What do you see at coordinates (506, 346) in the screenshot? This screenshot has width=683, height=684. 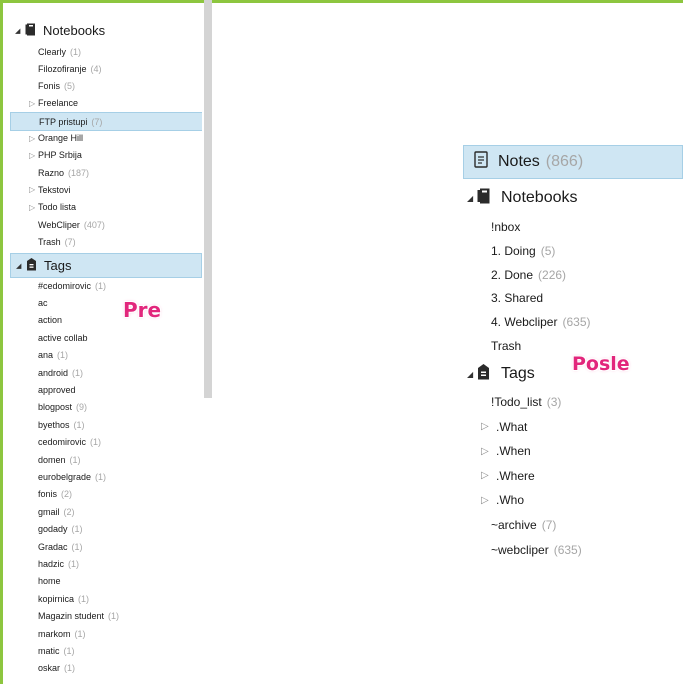 I see `after-notebook-label: Trash` at bounding box center [506, 346].